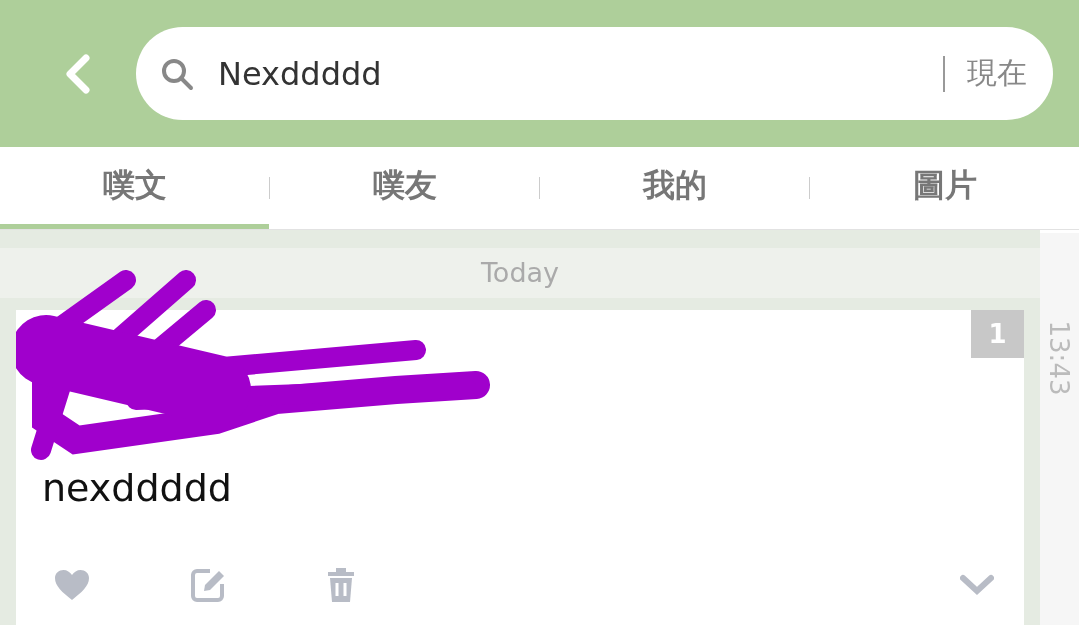 The width and height of the screenshot is (1079, 625). I want to click on search-field: Nexddddd 現在, so click(594, 73).